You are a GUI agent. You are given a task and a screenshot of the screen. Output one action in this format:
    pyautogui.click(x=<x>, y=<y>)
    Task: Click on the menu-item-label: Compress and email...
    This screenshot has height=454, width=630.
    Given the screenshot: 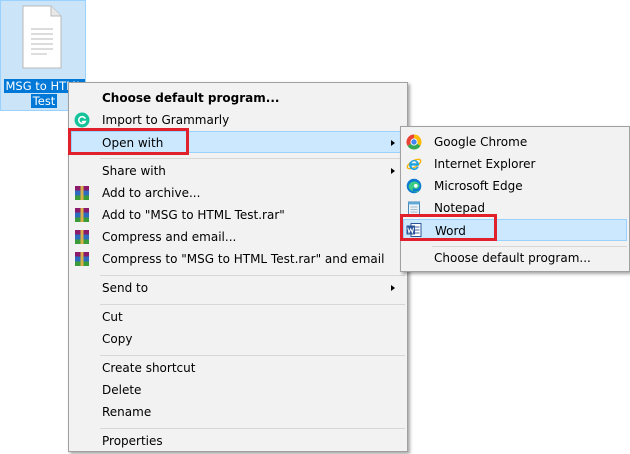 What is the action you would take?
    pyautogui.click(x=169, y=237)
    